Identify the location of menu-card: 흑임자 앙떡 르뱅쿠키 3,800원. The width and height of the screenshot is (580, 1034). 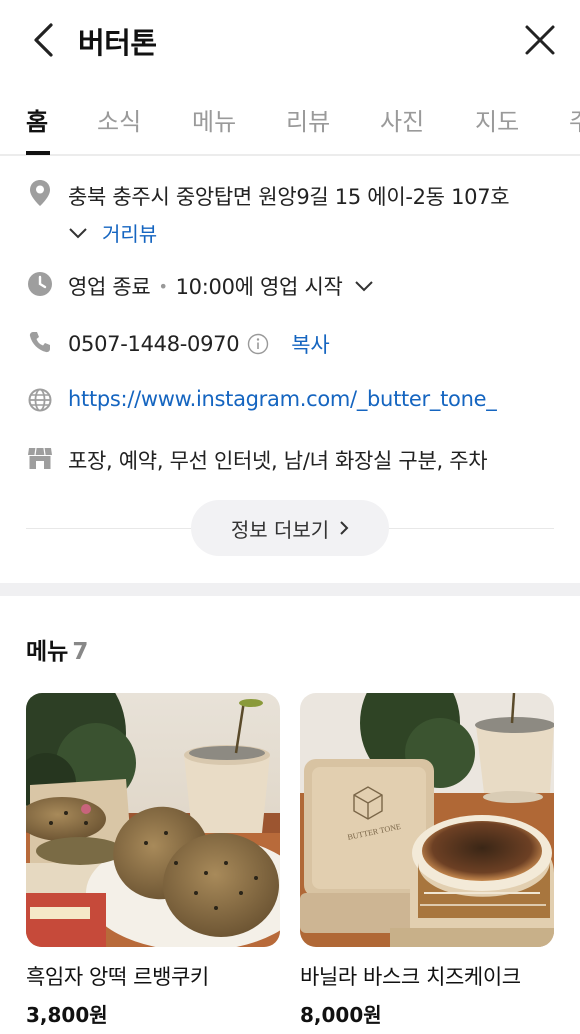
(153, 860).